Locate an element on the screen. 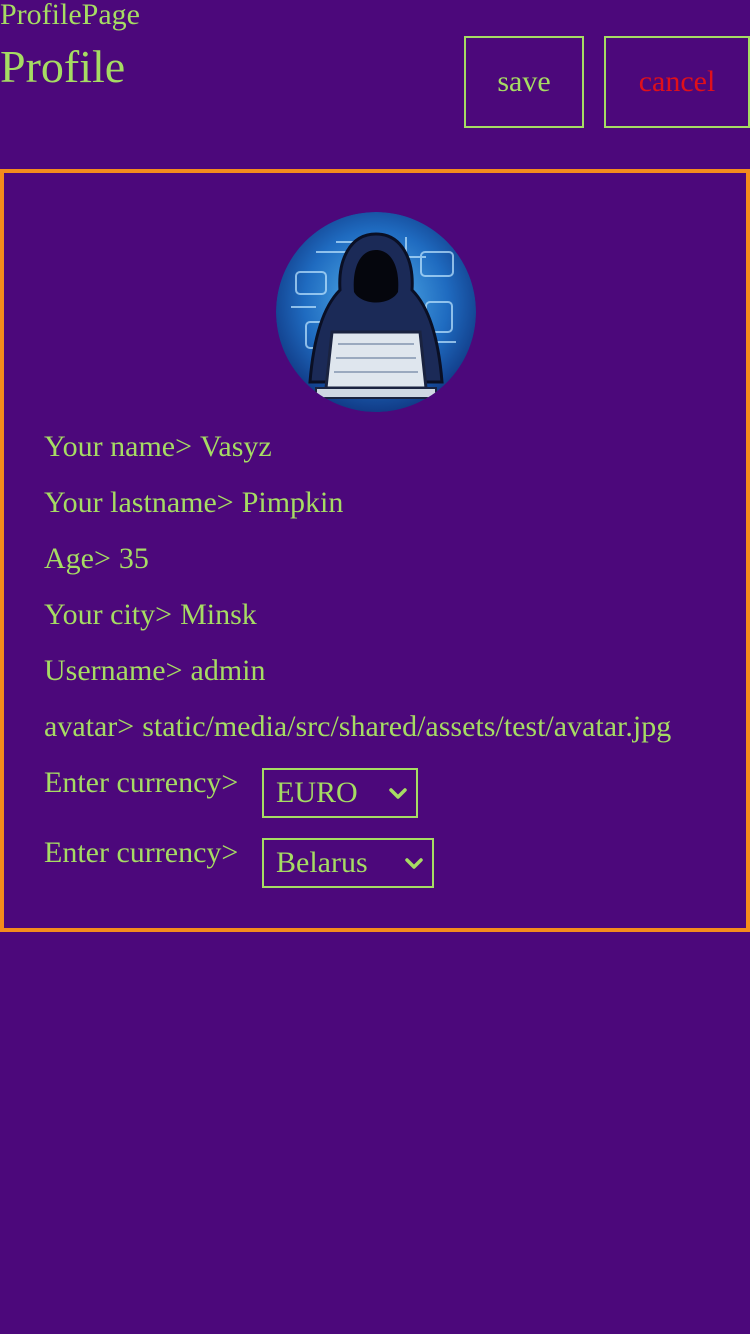 The width and height of the screenshot is (750, 1334). lastname-row: Your lastname> Pimpkin is located at coordinates (193, 503).